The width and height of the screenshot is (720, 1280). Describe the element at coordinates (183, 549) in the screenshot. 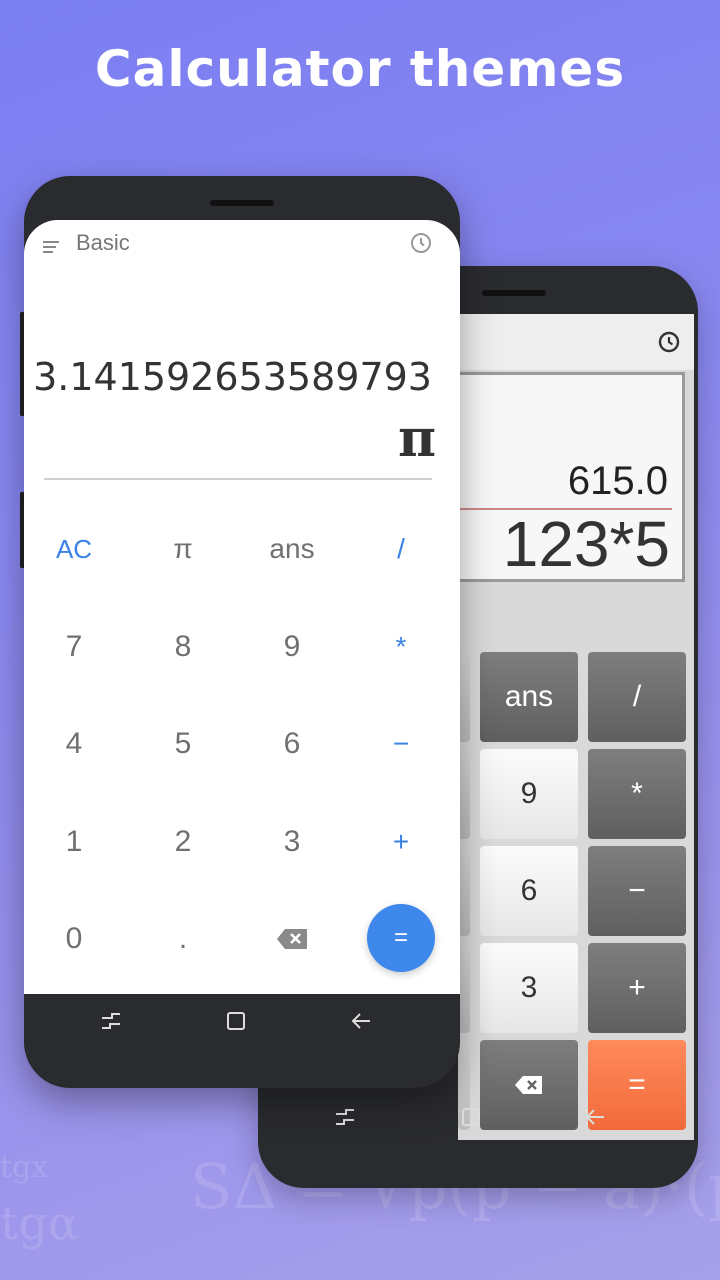

I see `key-pi: π` at that location.